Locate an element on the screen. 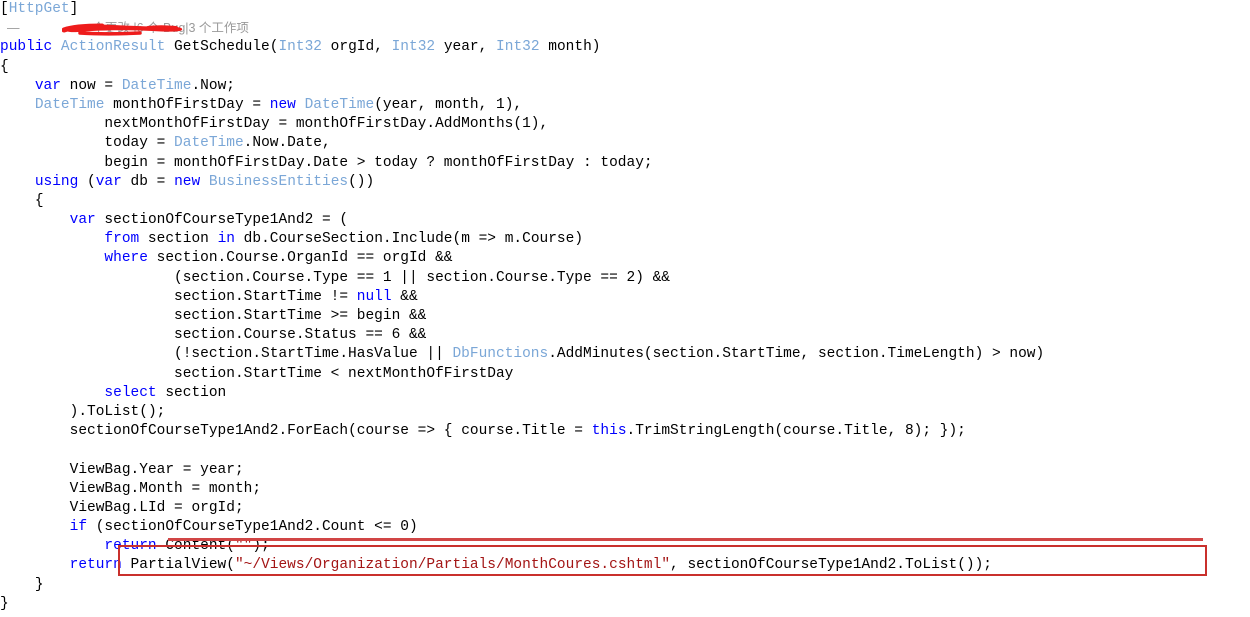 Image resolution: width=1250 pixels, height=617 pixels. code-token-kw: if is located at coordinates (78, 527).